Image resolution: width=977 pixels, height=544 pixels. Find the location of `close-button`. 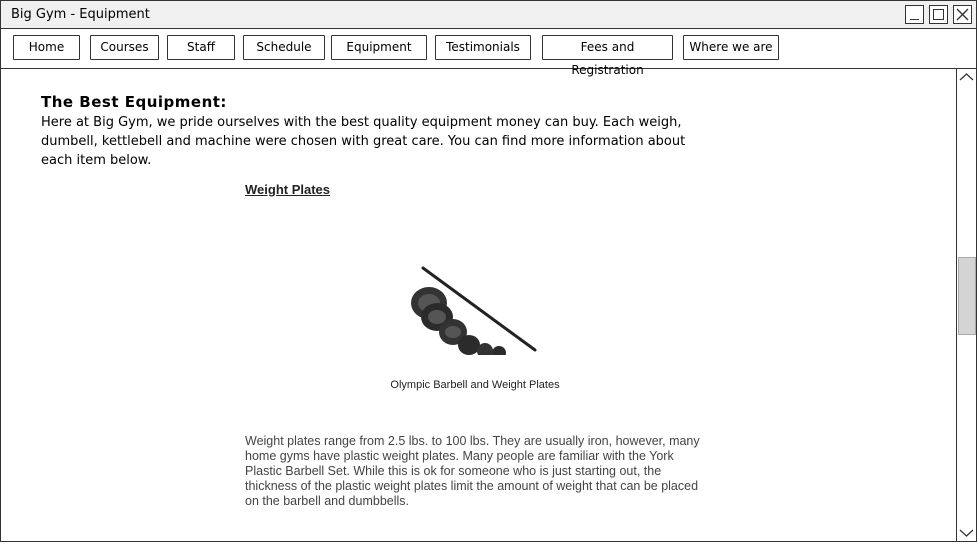

close-button is located at coordinates (962, 14).